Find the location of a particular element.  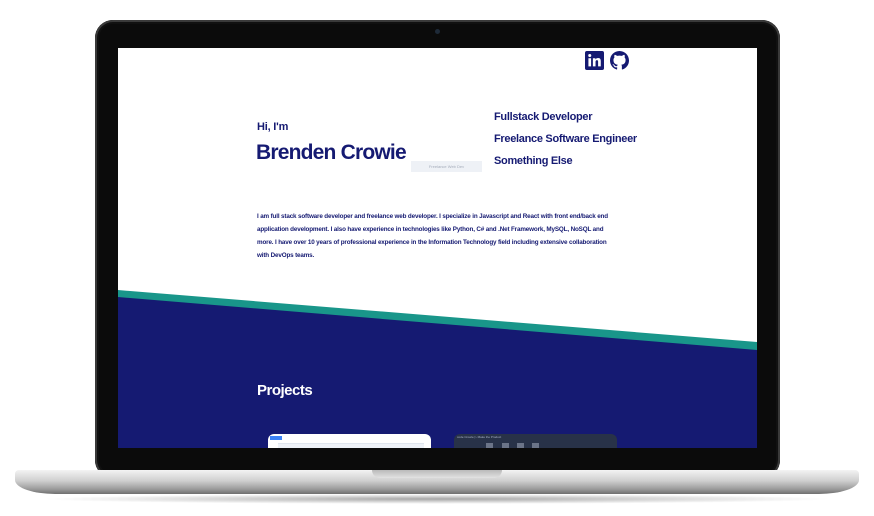

github-icon is located at coordinates (619, 60).